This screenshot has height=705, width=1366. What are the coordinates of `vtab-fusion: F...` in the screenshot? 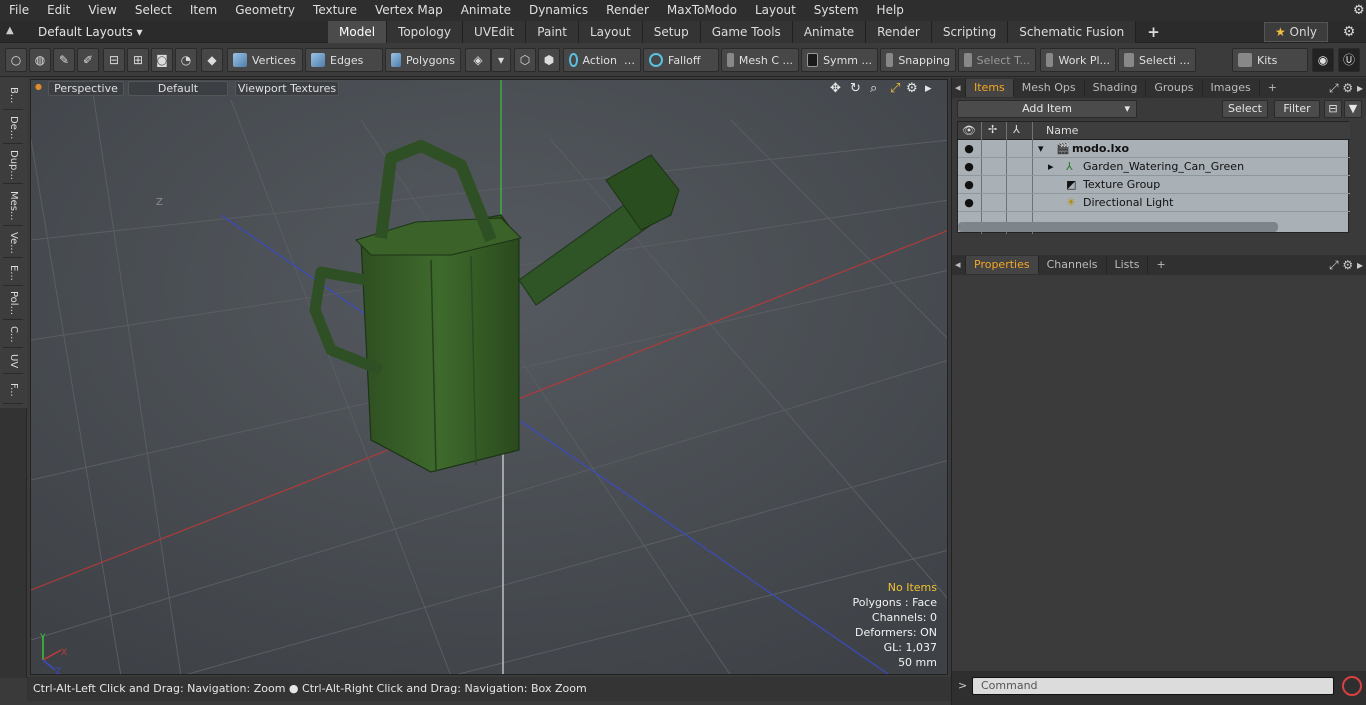 It's located at (13, 390).